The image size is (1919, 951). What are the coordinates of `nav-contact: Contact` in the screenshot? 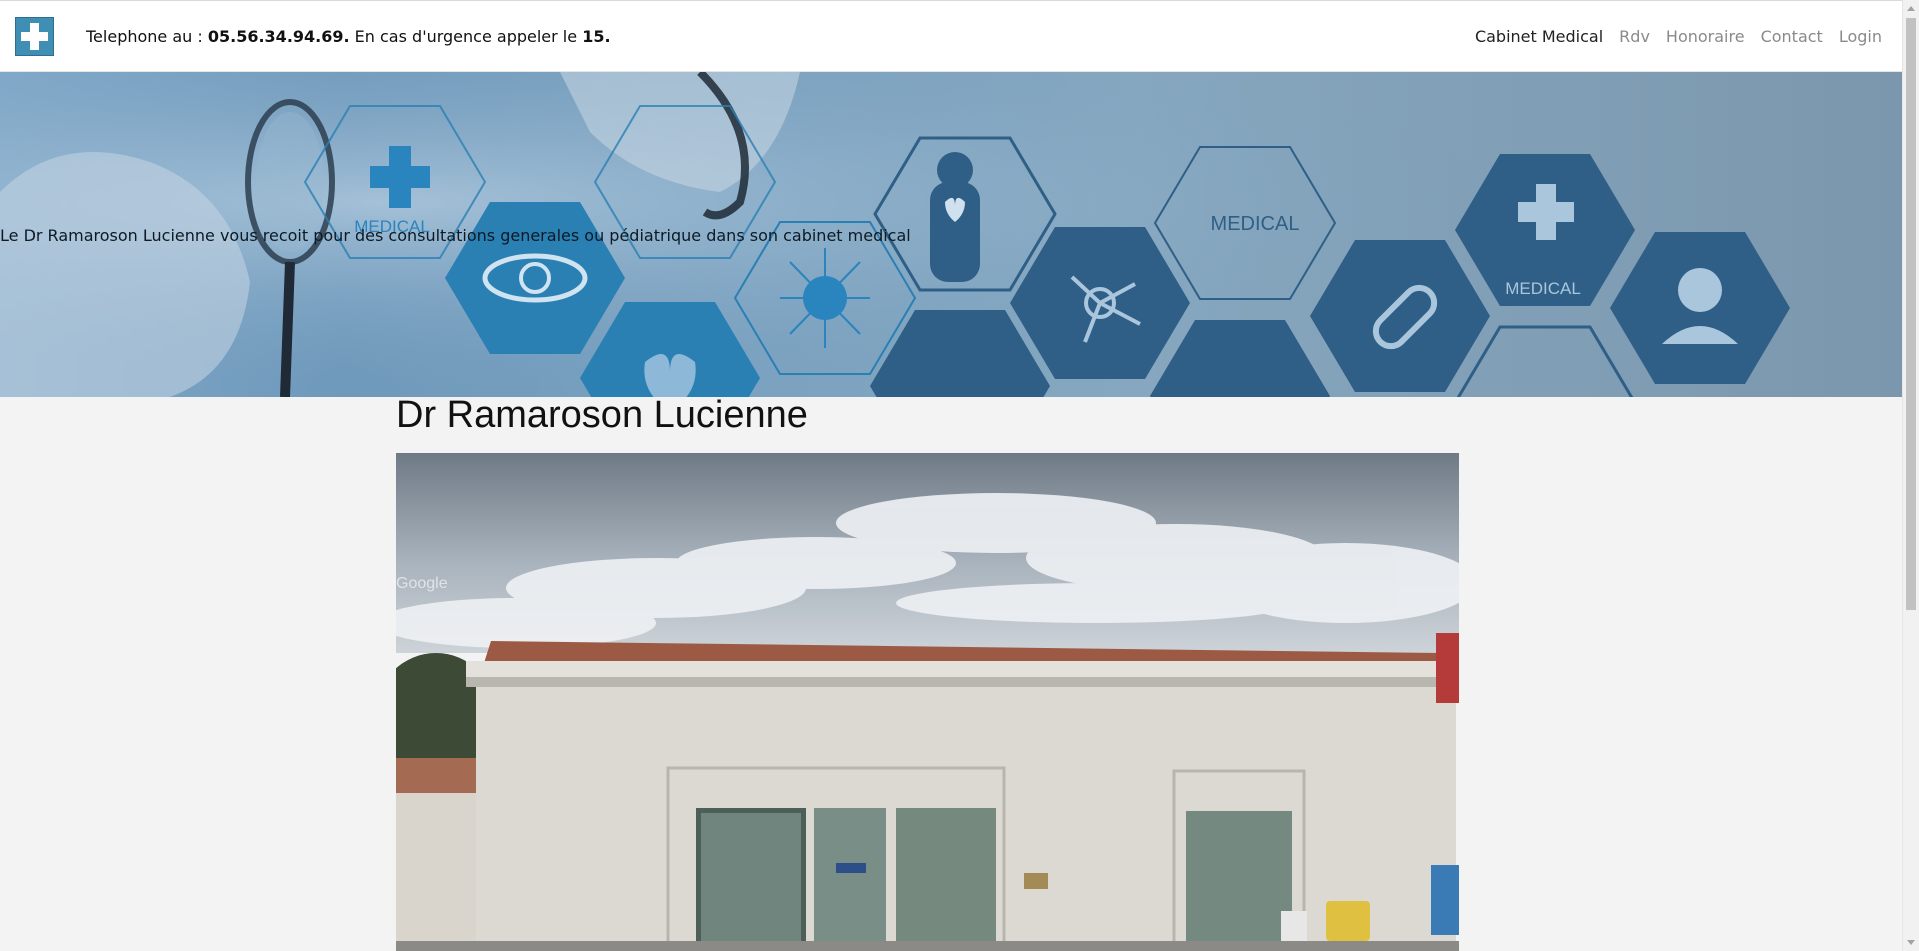 It's located at (1792, 36).